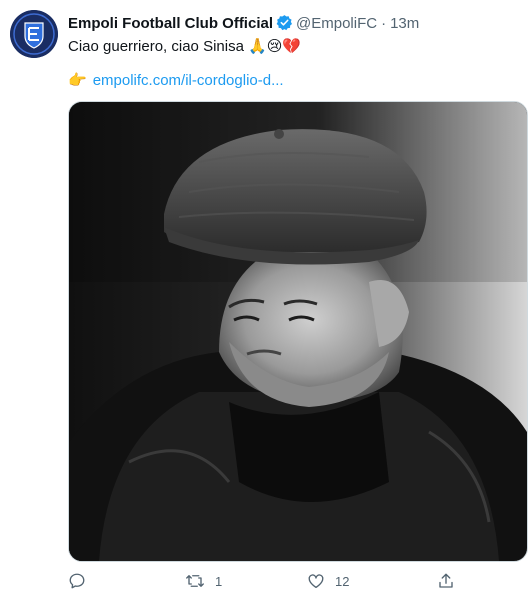 The height and width of the screenshot is (600, 530). Describe the element at coordinates (77, 80) in the screenshot. I see `pointing-hand-emoji: 👉` at that location.